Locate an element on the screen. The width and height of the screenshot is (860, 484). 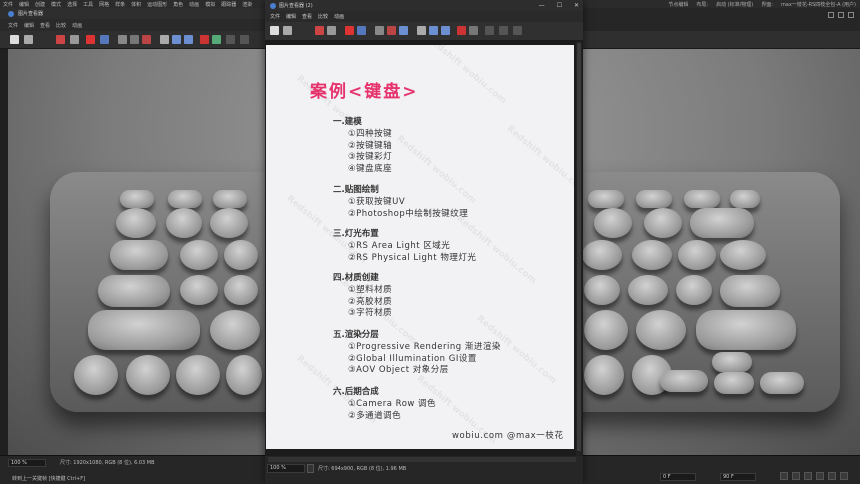
main-menu-item-10: 角色 is located at coordinates (178, 4).